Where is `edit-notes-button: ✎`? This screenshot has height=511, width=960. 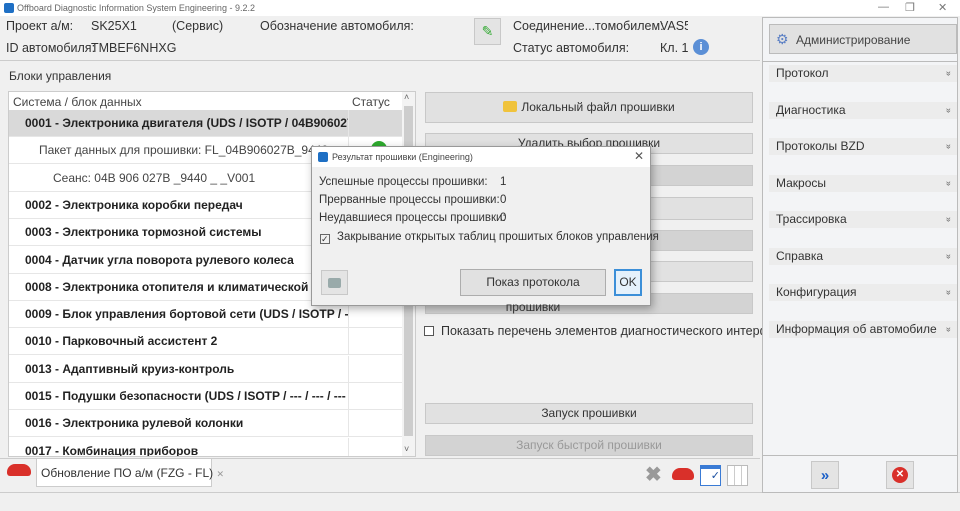
edit-notes-button: ✎ is located at coordinates (487, 31).